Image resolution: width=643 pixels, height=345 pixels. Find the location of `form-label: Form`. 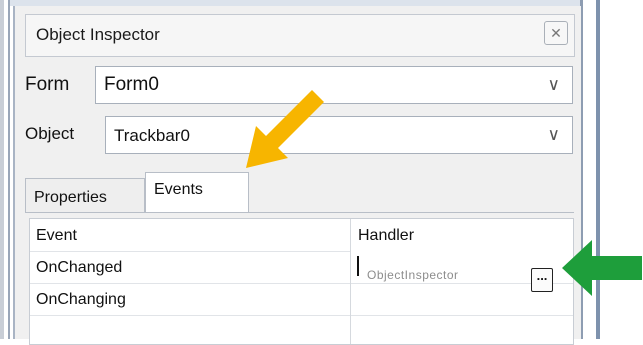

form-label: Form is located at coordinates (47, 84).